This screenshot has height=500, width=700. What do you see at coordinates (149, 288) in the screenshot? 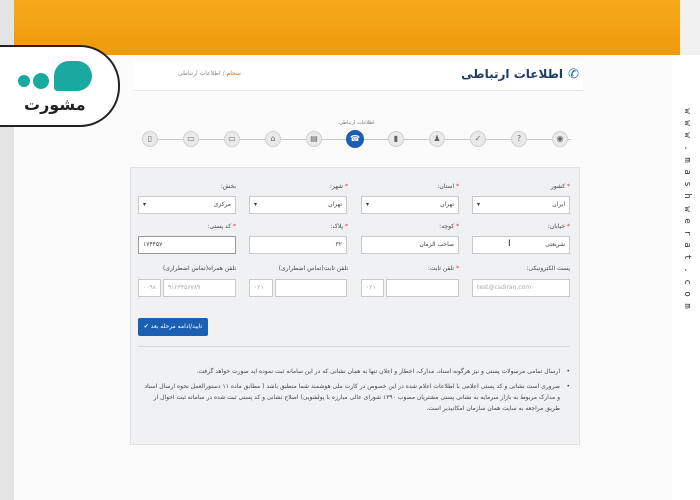
I see `mobile-prefix-input: ۰۰۹۸` at bounding box center [149, 288].